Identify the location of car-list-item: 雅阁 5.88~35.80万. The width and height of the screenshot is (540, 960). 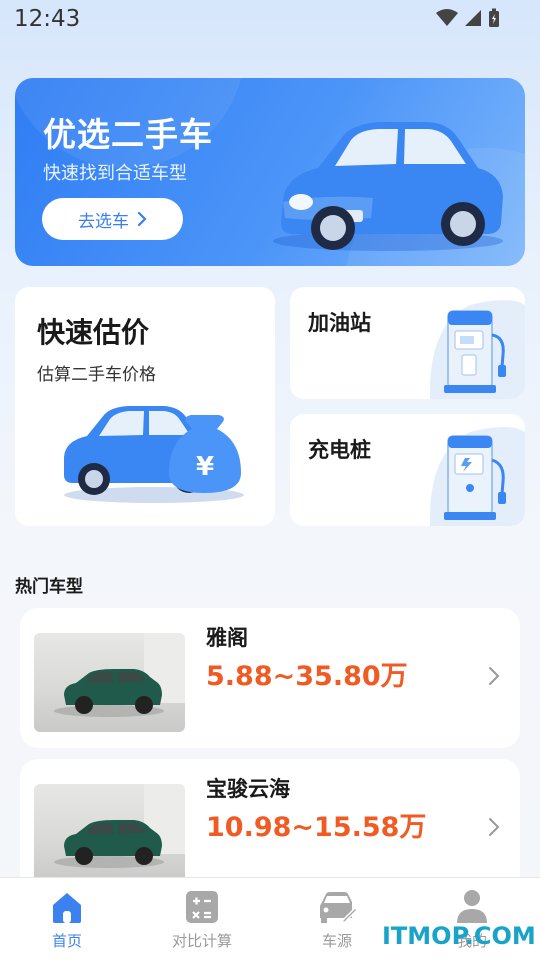
(270, 678).